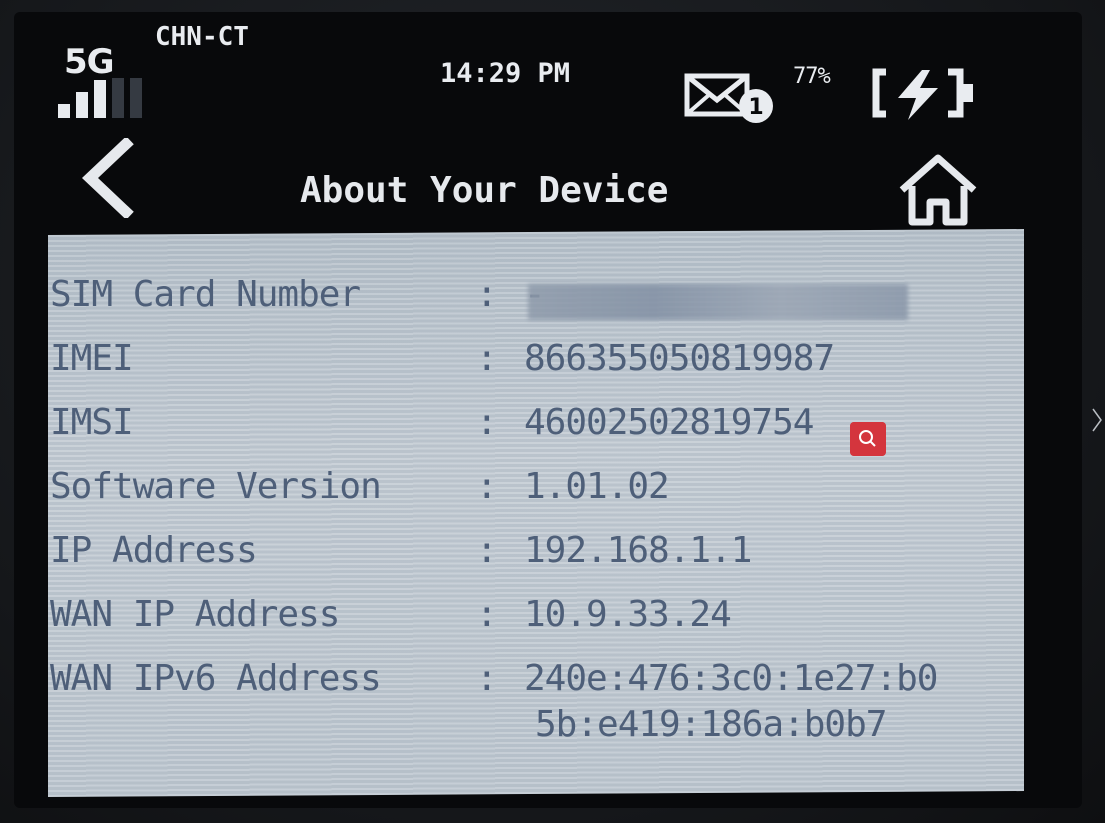 The image size is (1105, 823). I want to click on clock: 14:29 PM, so click(505, 73).